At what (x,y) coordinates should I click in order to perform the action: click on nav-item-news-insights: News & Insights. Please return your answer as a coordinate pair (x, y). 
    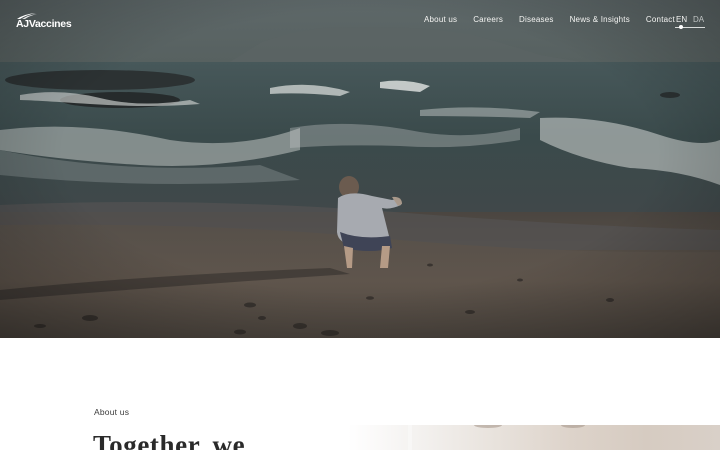
    Looking at the image, I should click on (600, 19).